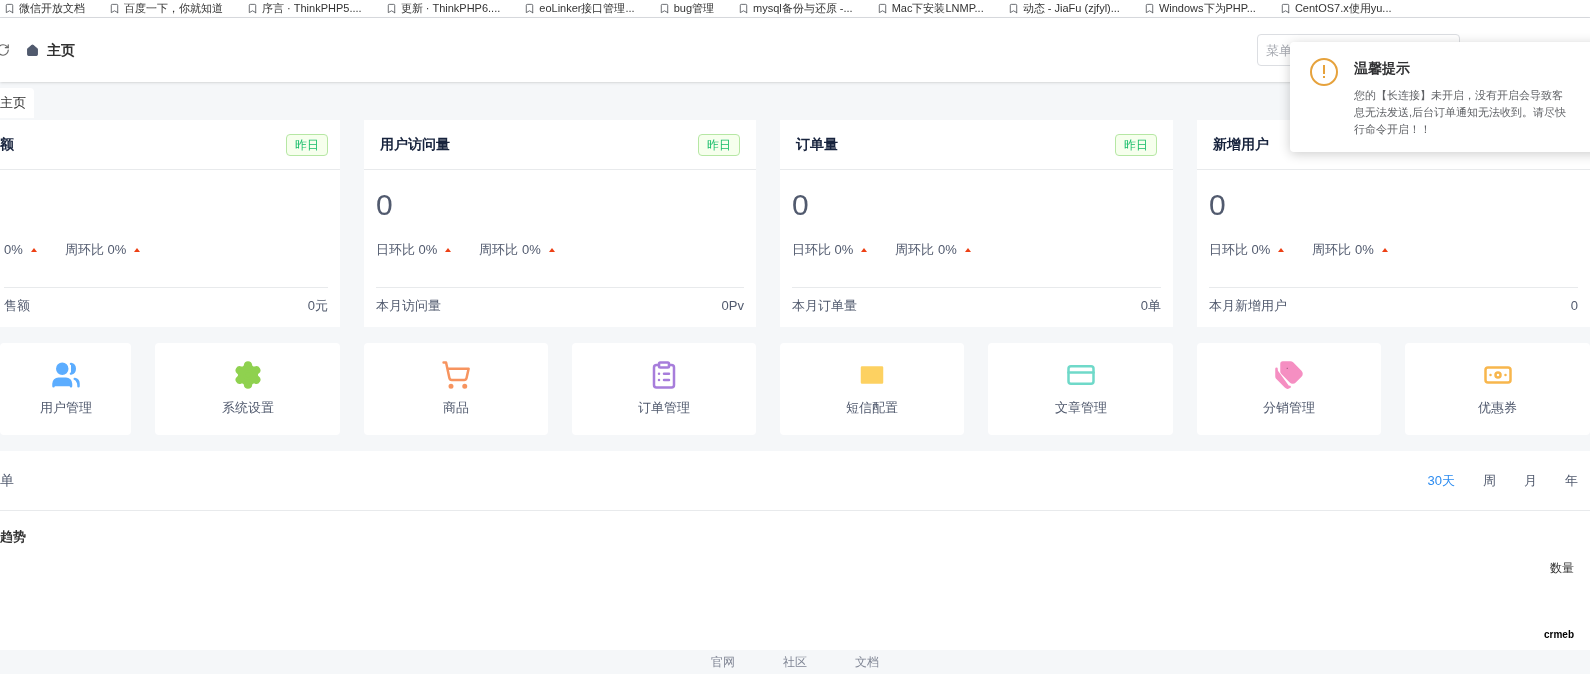  Describe the element at coordinates (7, 144) in the screenshot. I see `card-title: 额` at that location.